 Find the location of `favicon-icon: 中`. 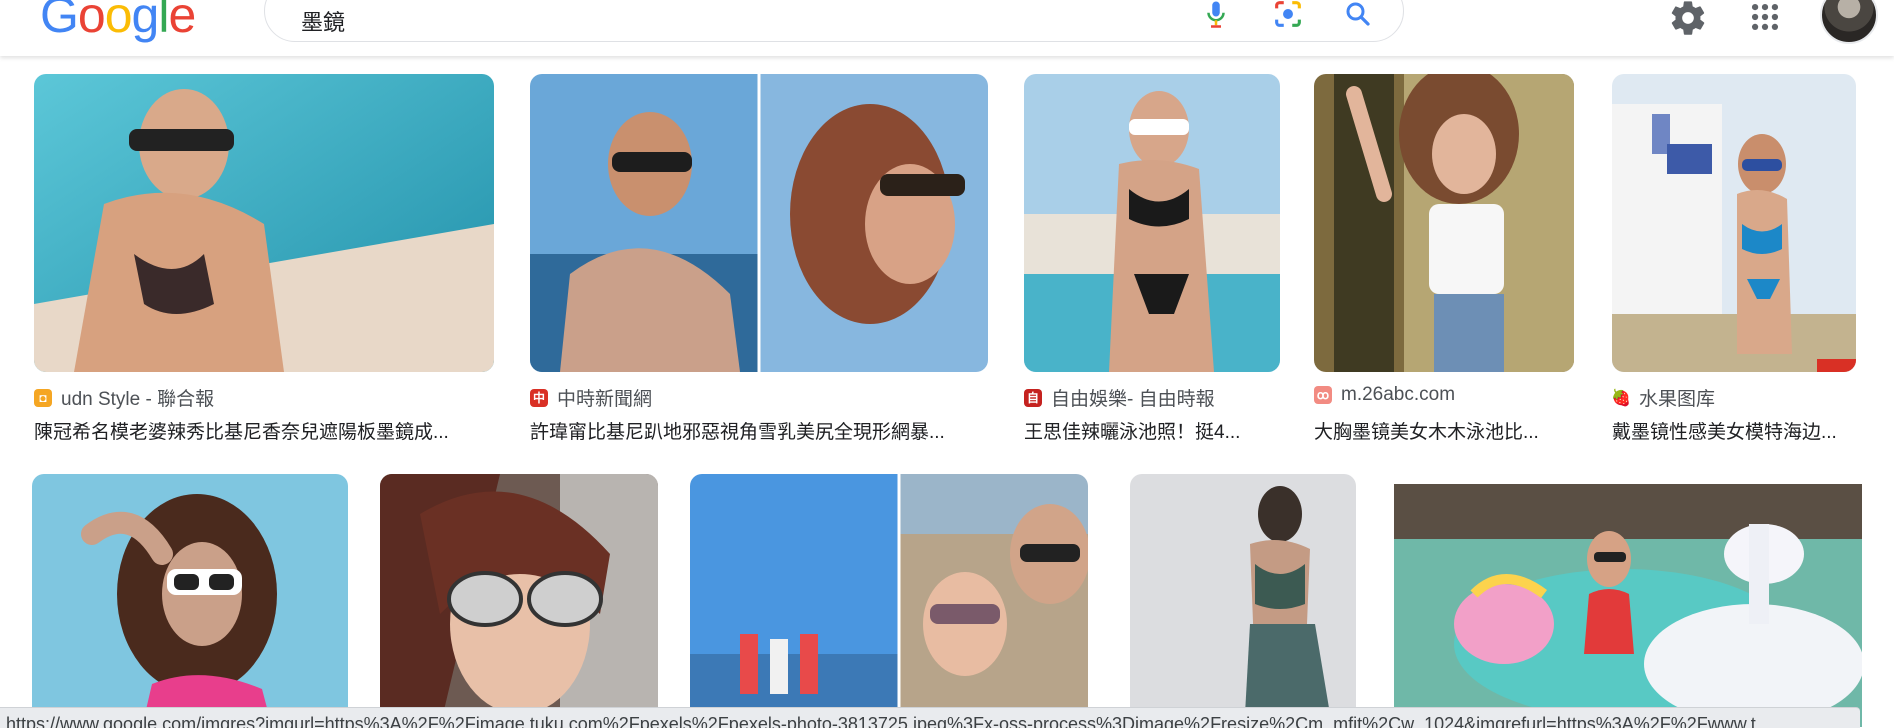

favicon-icon: 中 is located at coordinates (539, 397).